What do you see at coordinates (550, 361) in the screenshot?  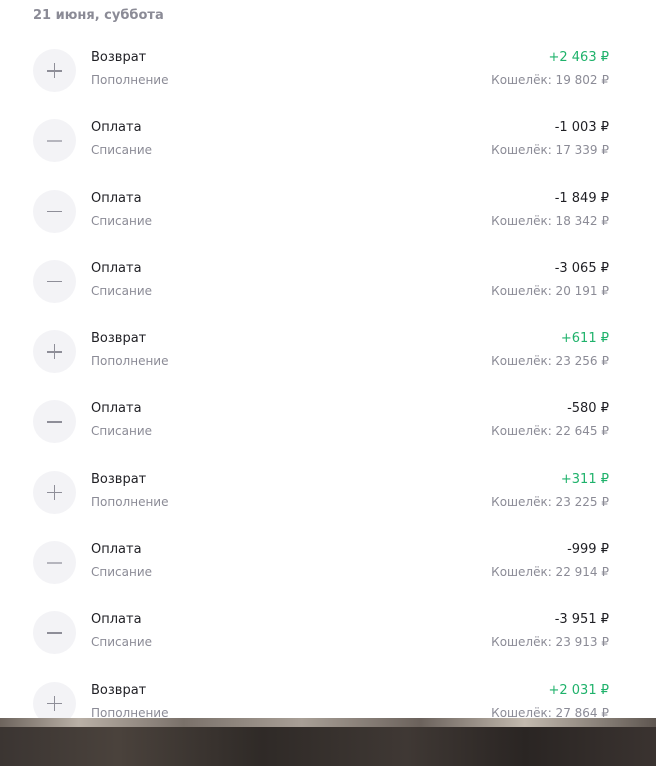 I see `wallet-balance: Кошелёк: 23 256 ₽` at bounding box center [550, 361].